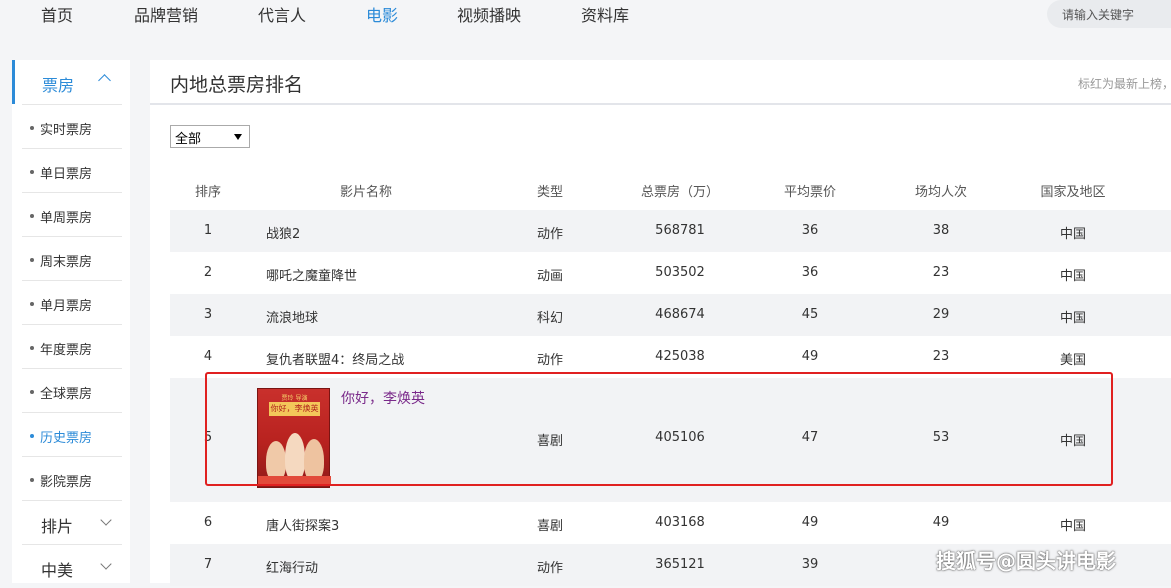  Describe the element at coordinates (335, 358) in the screenshot. I see `cell-title: 复仇者联盟4：终局之战` at that location.